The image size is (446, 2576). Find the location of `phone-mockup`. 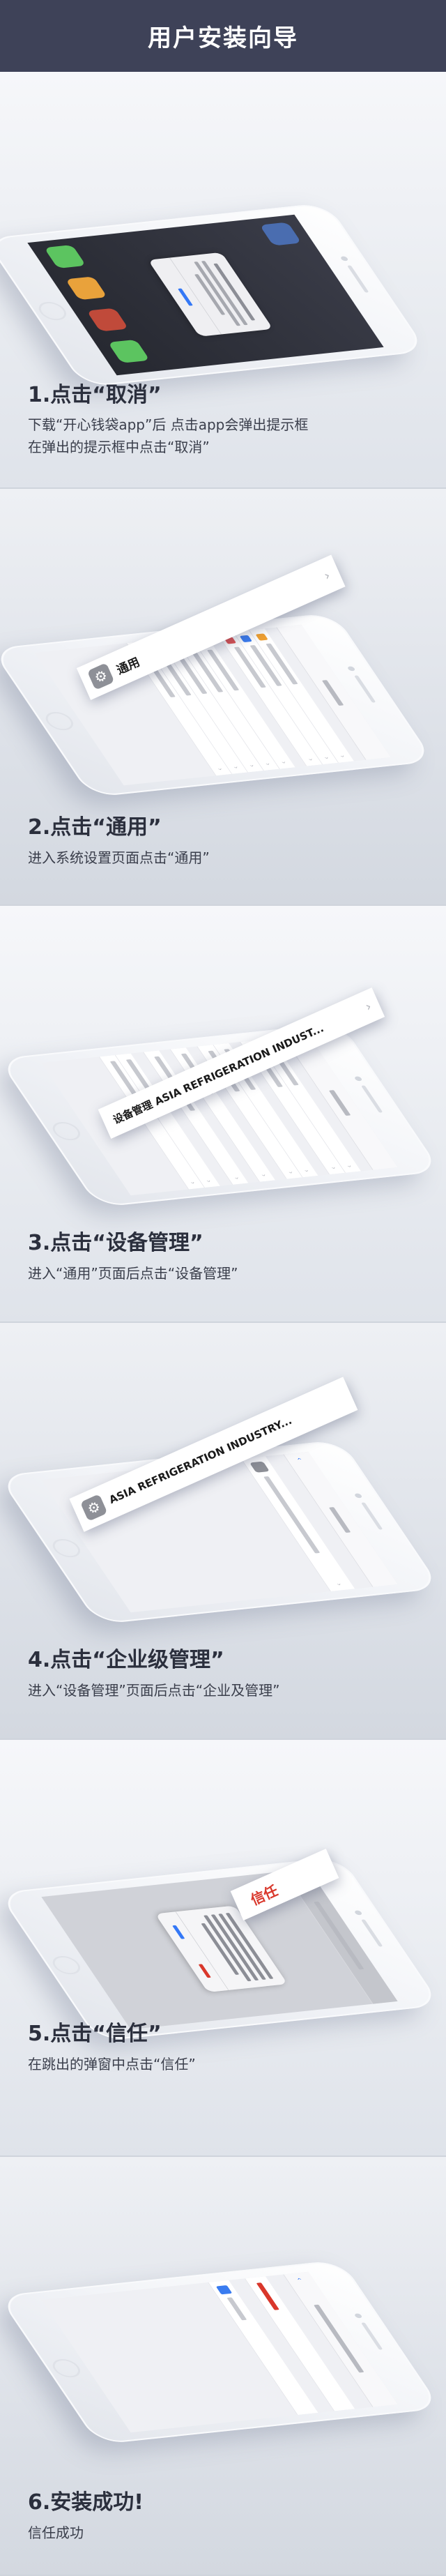

phone-mockup is located at coordinates (213, 295).